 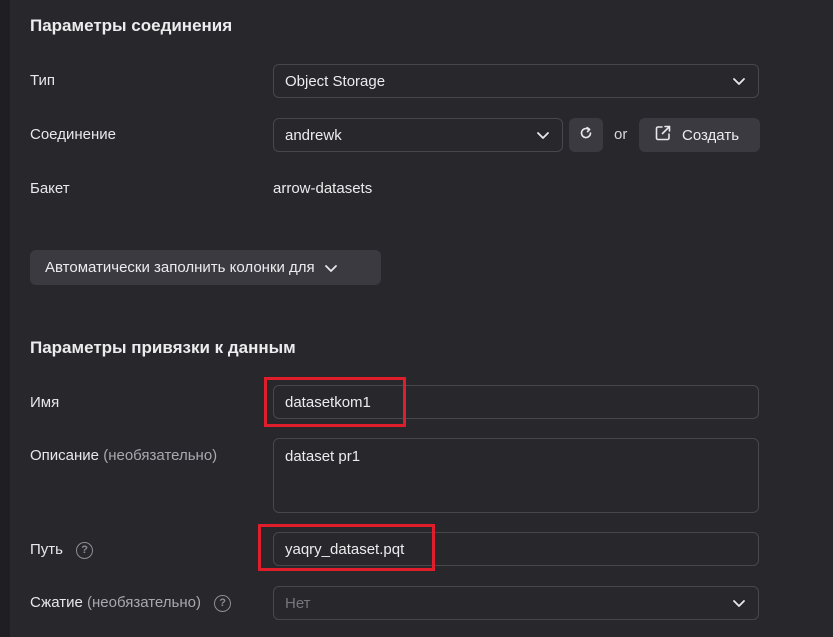 I want to click on compression-label: Сжатие (необязательно) ?, so click(x=131, y=603).